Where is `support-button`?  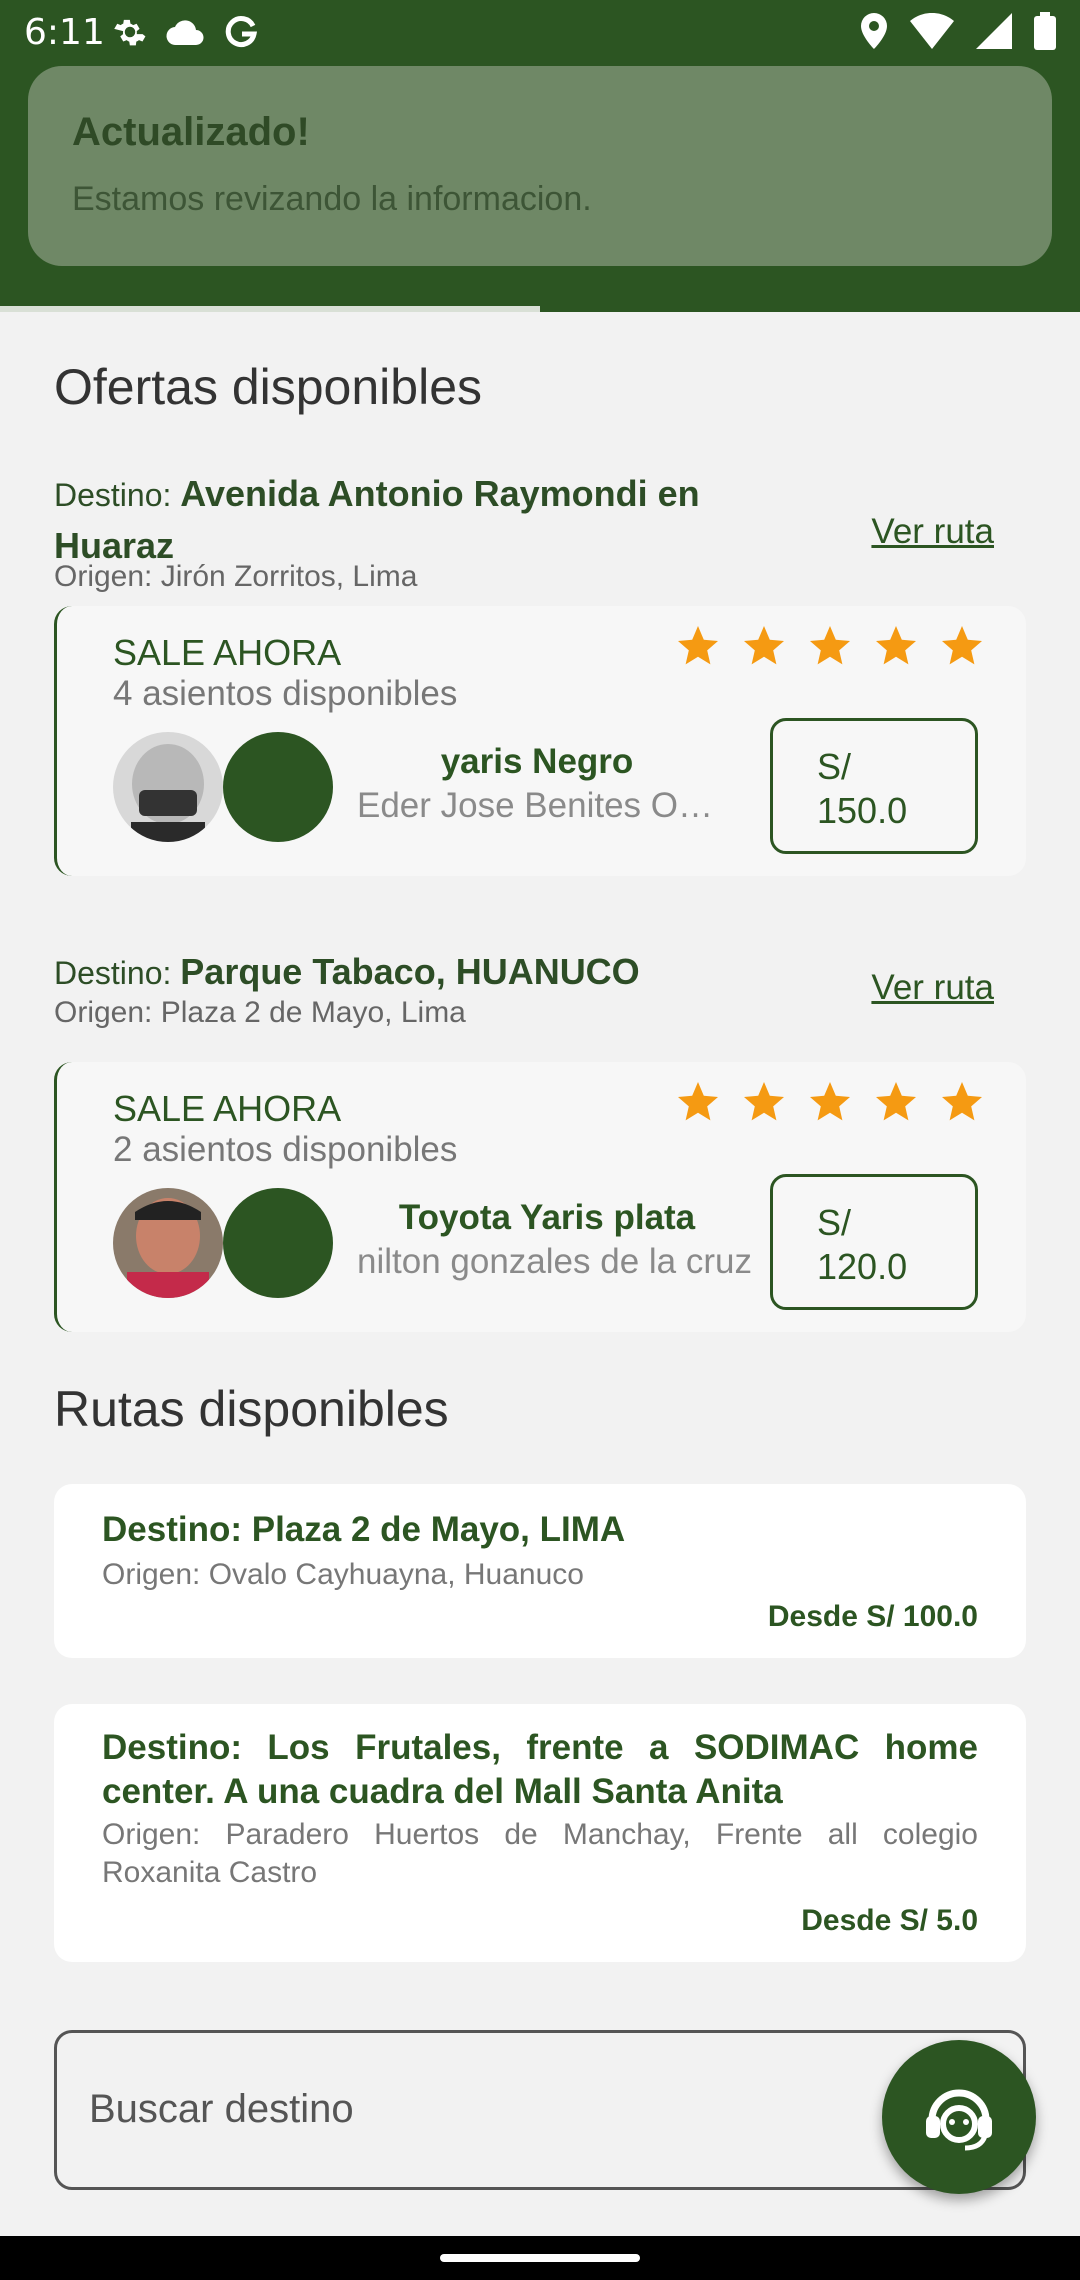 support-button is located at coordinates (959, 2117).